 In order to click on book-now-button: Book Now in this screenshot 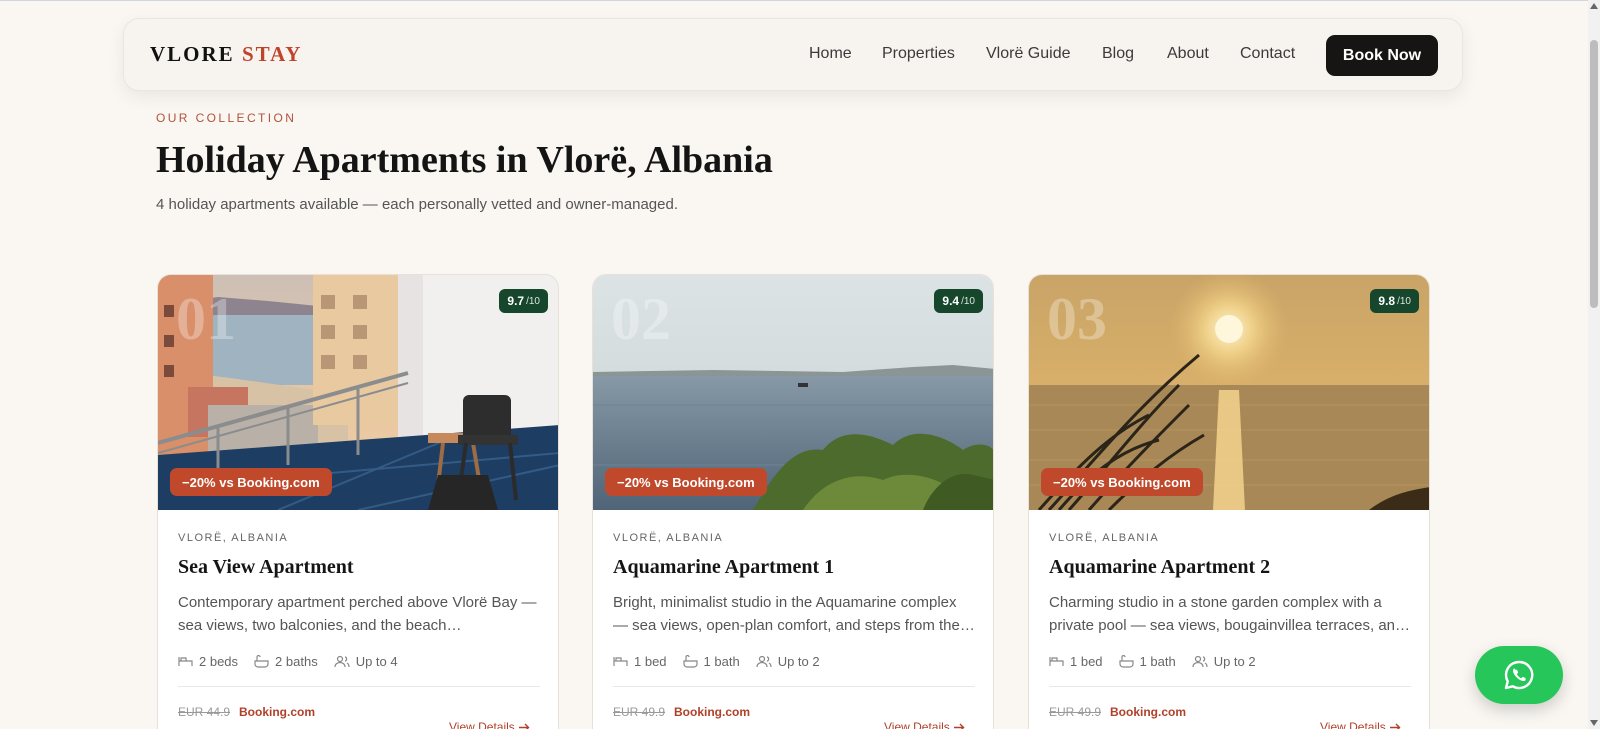, I will do `click(1382, 55)`.